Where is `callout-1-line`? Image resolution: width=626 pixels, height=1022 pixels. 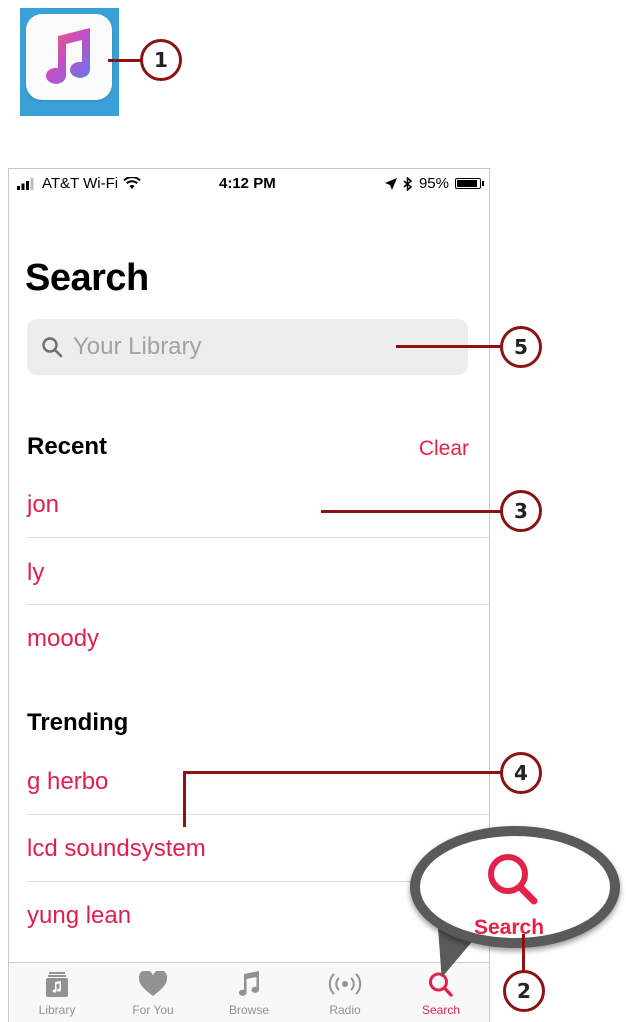 callout-1-line is located at coordinates (125, 60).